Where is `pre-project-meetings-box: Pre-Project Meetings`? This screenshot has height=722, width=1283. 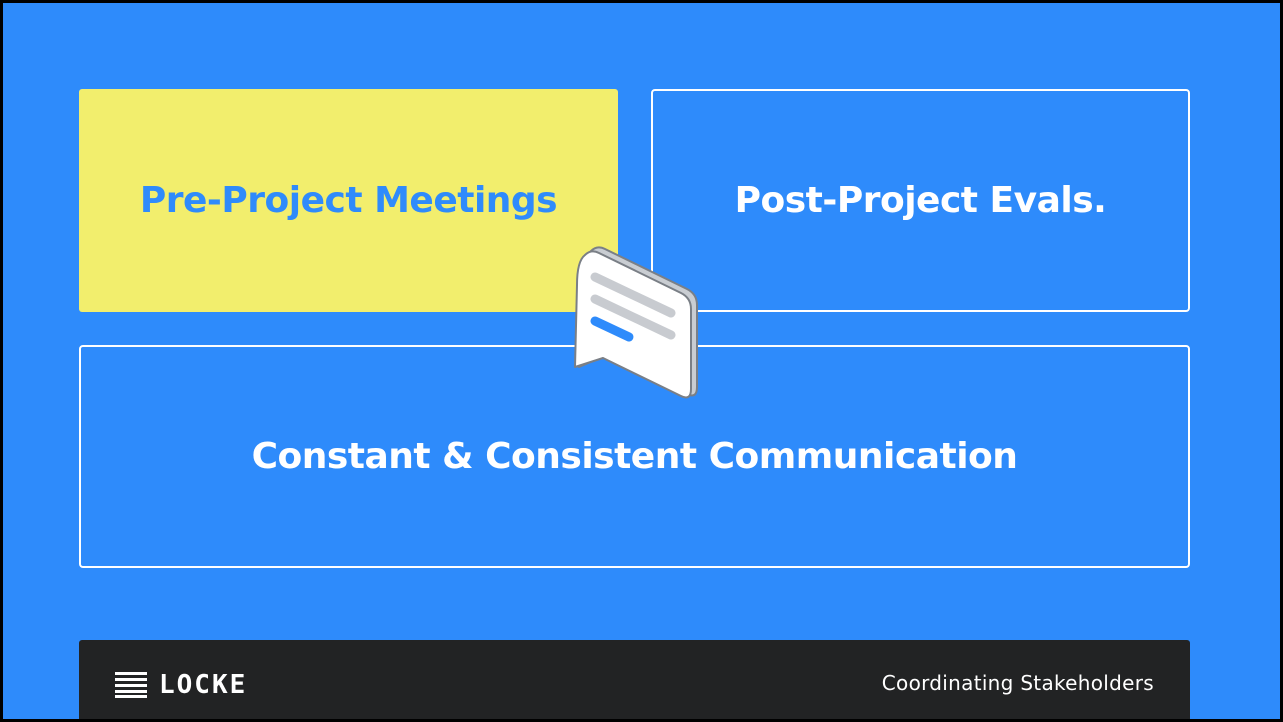 pre-project-meetings-box: Pre-Project Meetings is located at coordinates (348, 200).